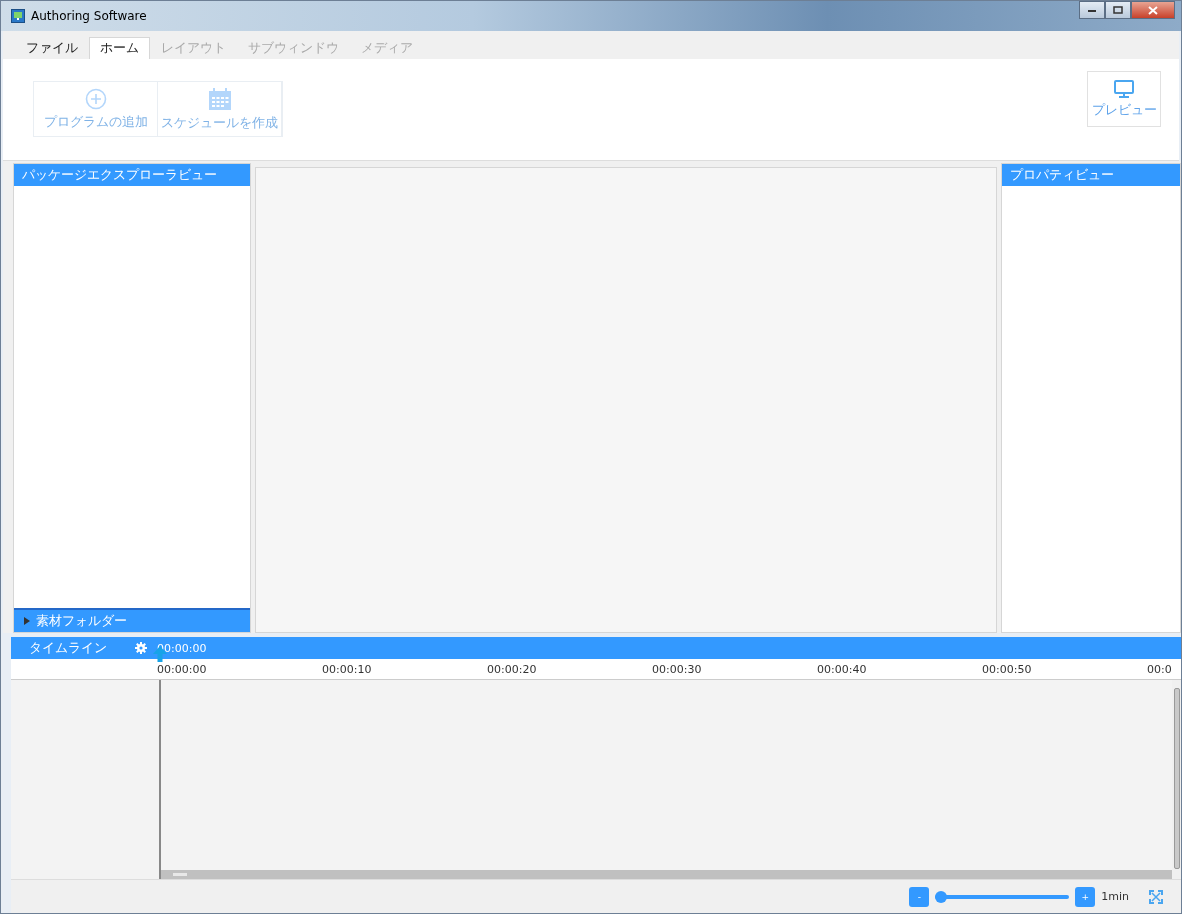 The image size is (1182, 914). What do you see at coordinates (119, 48) in the screenshot?
I see `tab: ホーム` at bounding box center [119, 48].